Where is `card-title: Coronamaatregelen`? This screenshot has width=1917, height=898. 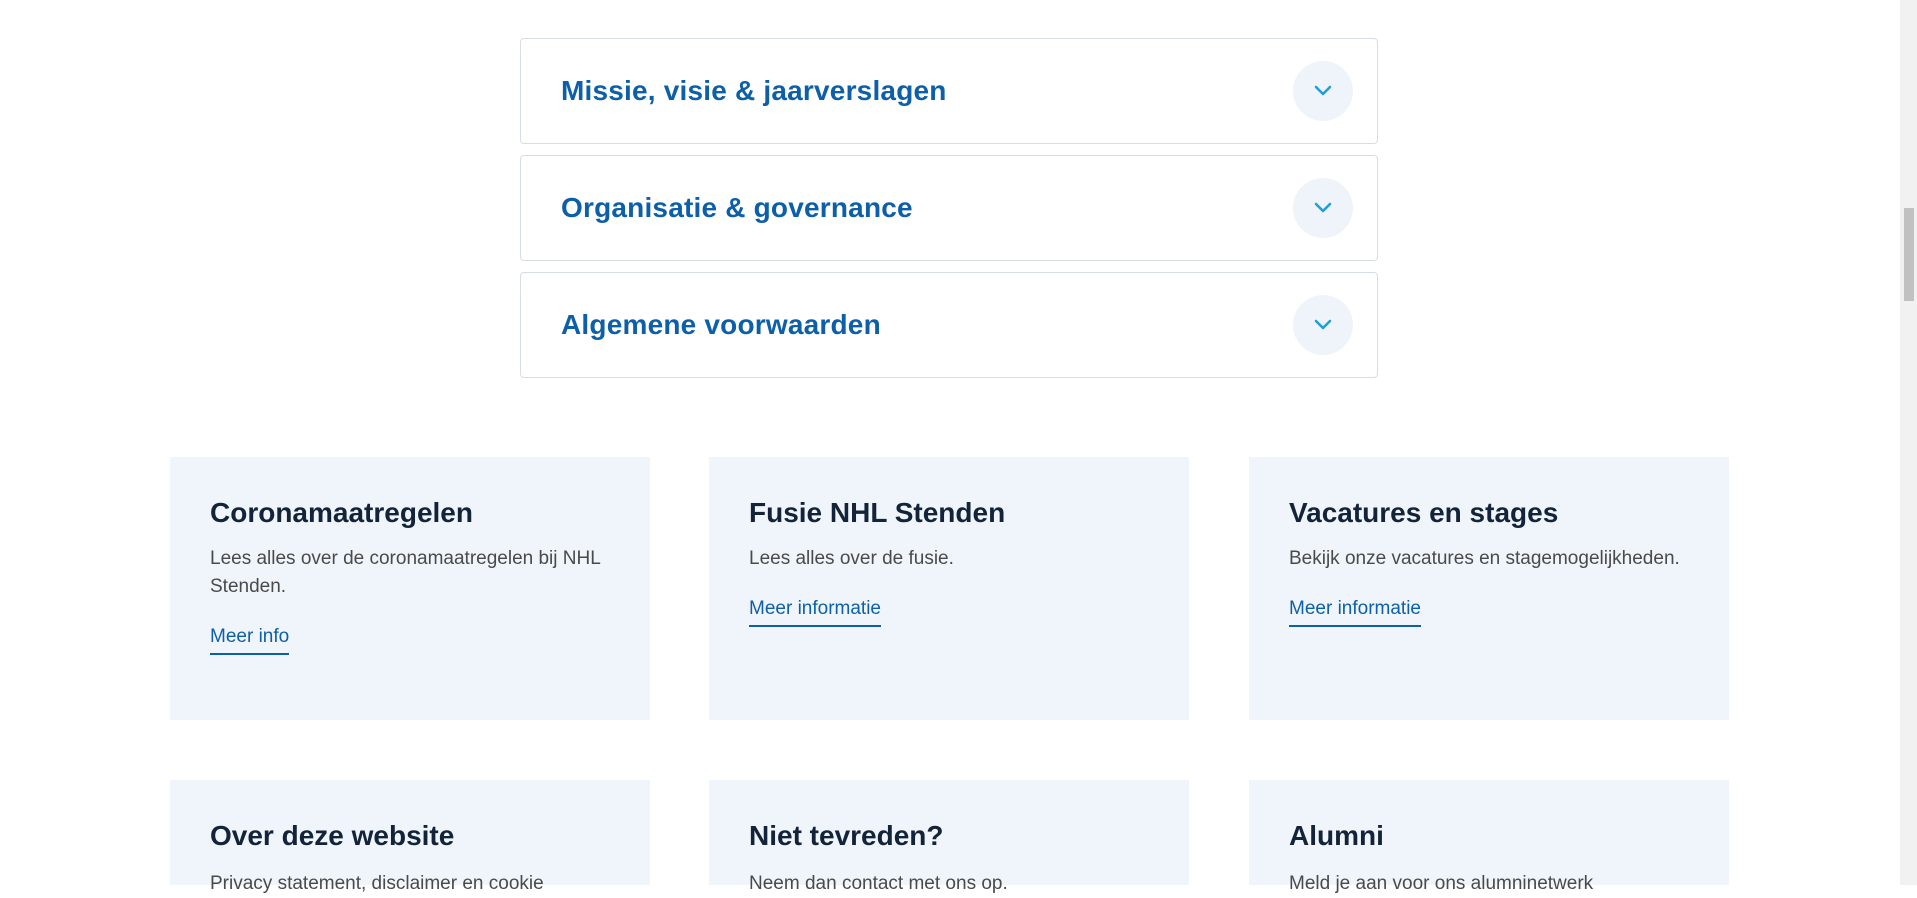 card-title: Coronamaatregelen is located at coordinates (341, 512).